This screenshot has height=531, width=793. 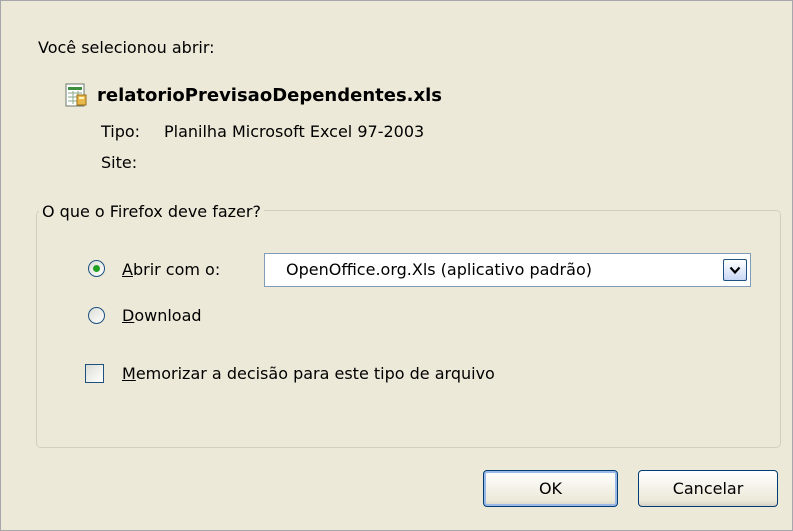 I want to click on application-select: OpenOffice.org.Xls (aplicativo padrão), so click(x=507, y=270).